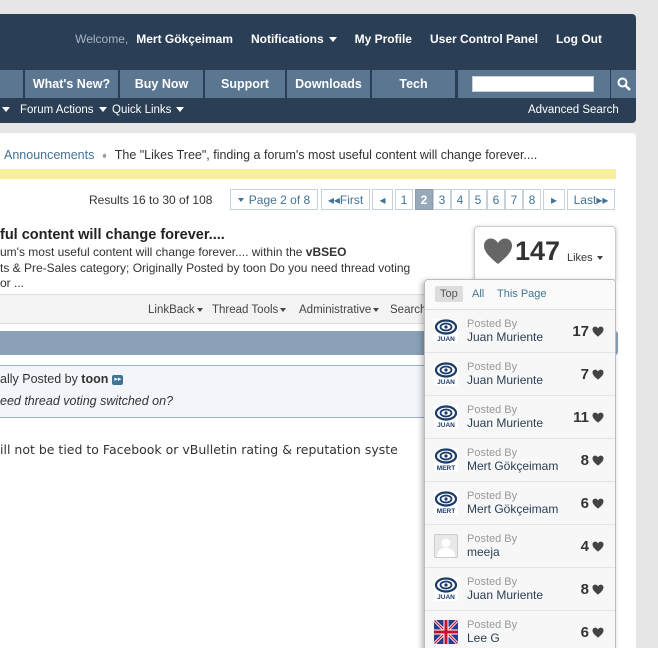 The image size is (658, 648). What do you see at coordinates (118, 379) in the screenshot?
I see `view-post-icon: ▸▸` at bounding box center [118, 379].